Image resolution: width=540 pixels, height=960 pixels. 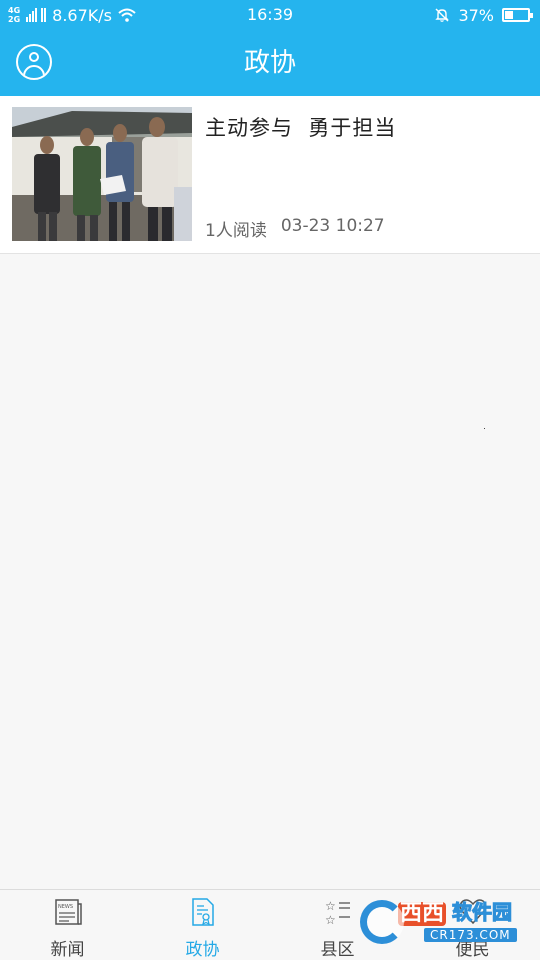 I want to click on app-header: 政协, so click(x=270, y=63).